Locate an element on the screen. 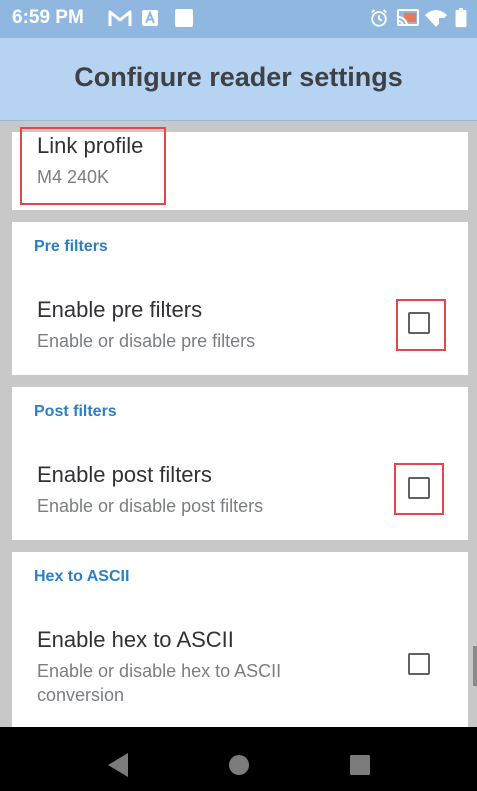  recents-icon is located at coordinates (360, 765).